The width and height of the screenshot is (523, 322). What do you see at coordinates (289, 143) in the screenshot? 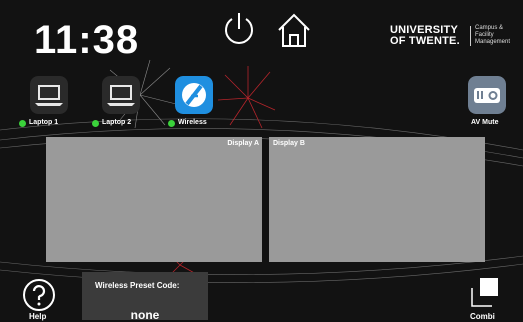
I see `display-label: Display B` at bounding box center [289, 143].